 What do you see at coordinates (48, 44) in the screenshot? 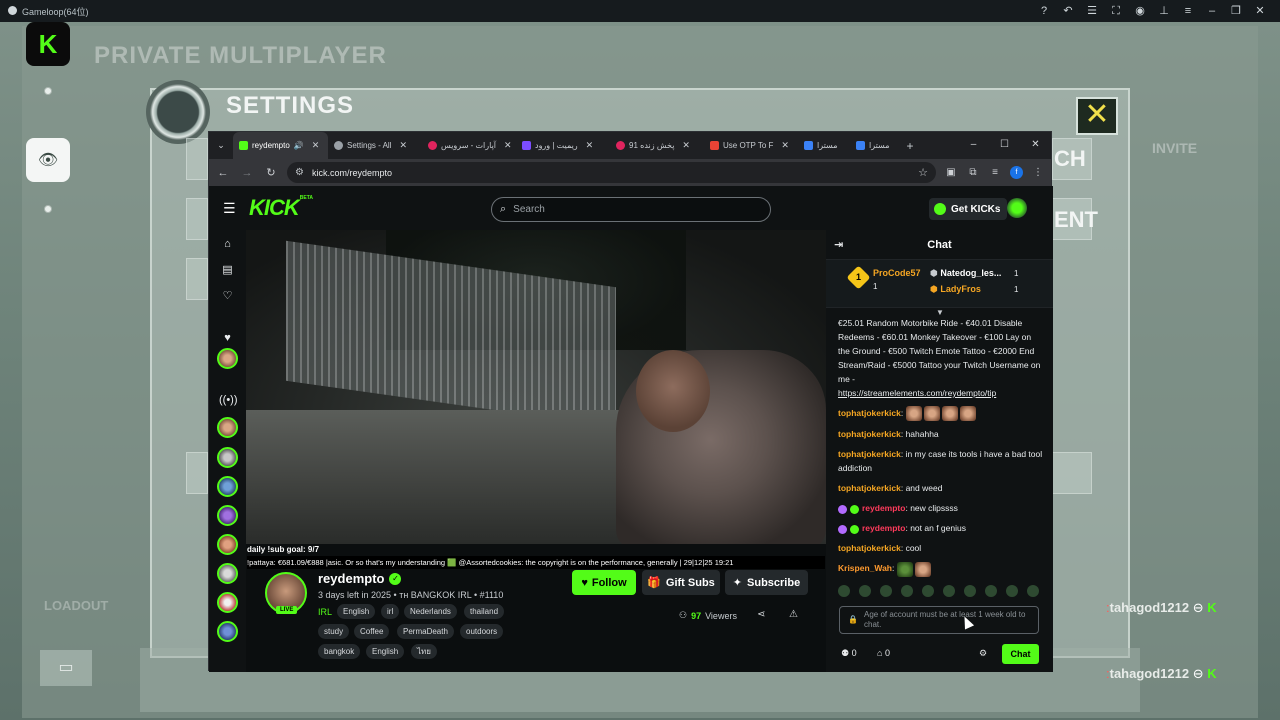
I see `kick-app-icon: K` at bounding box center [48, 44].